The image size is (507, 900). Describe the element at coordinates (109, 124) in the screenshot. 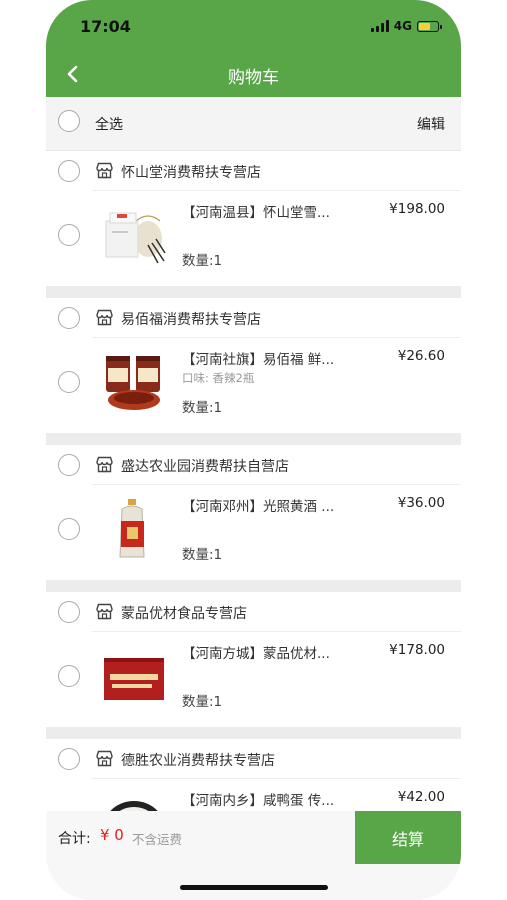

I see `select-all-label: 全选` at that location.